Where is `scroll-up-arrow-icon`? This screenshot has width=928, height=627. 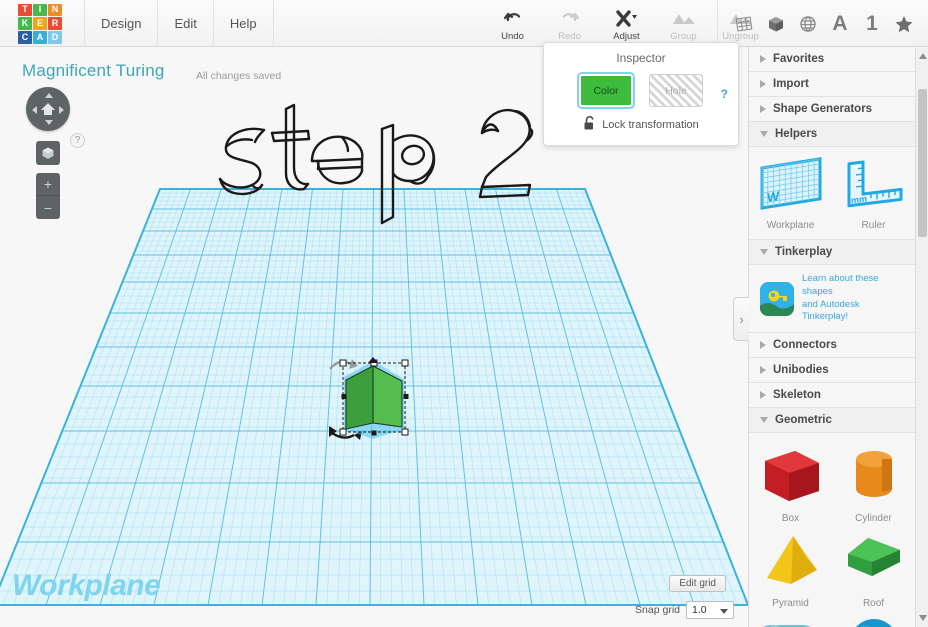
scroll-up-arrow-icon is located at coordinates (922, 56).